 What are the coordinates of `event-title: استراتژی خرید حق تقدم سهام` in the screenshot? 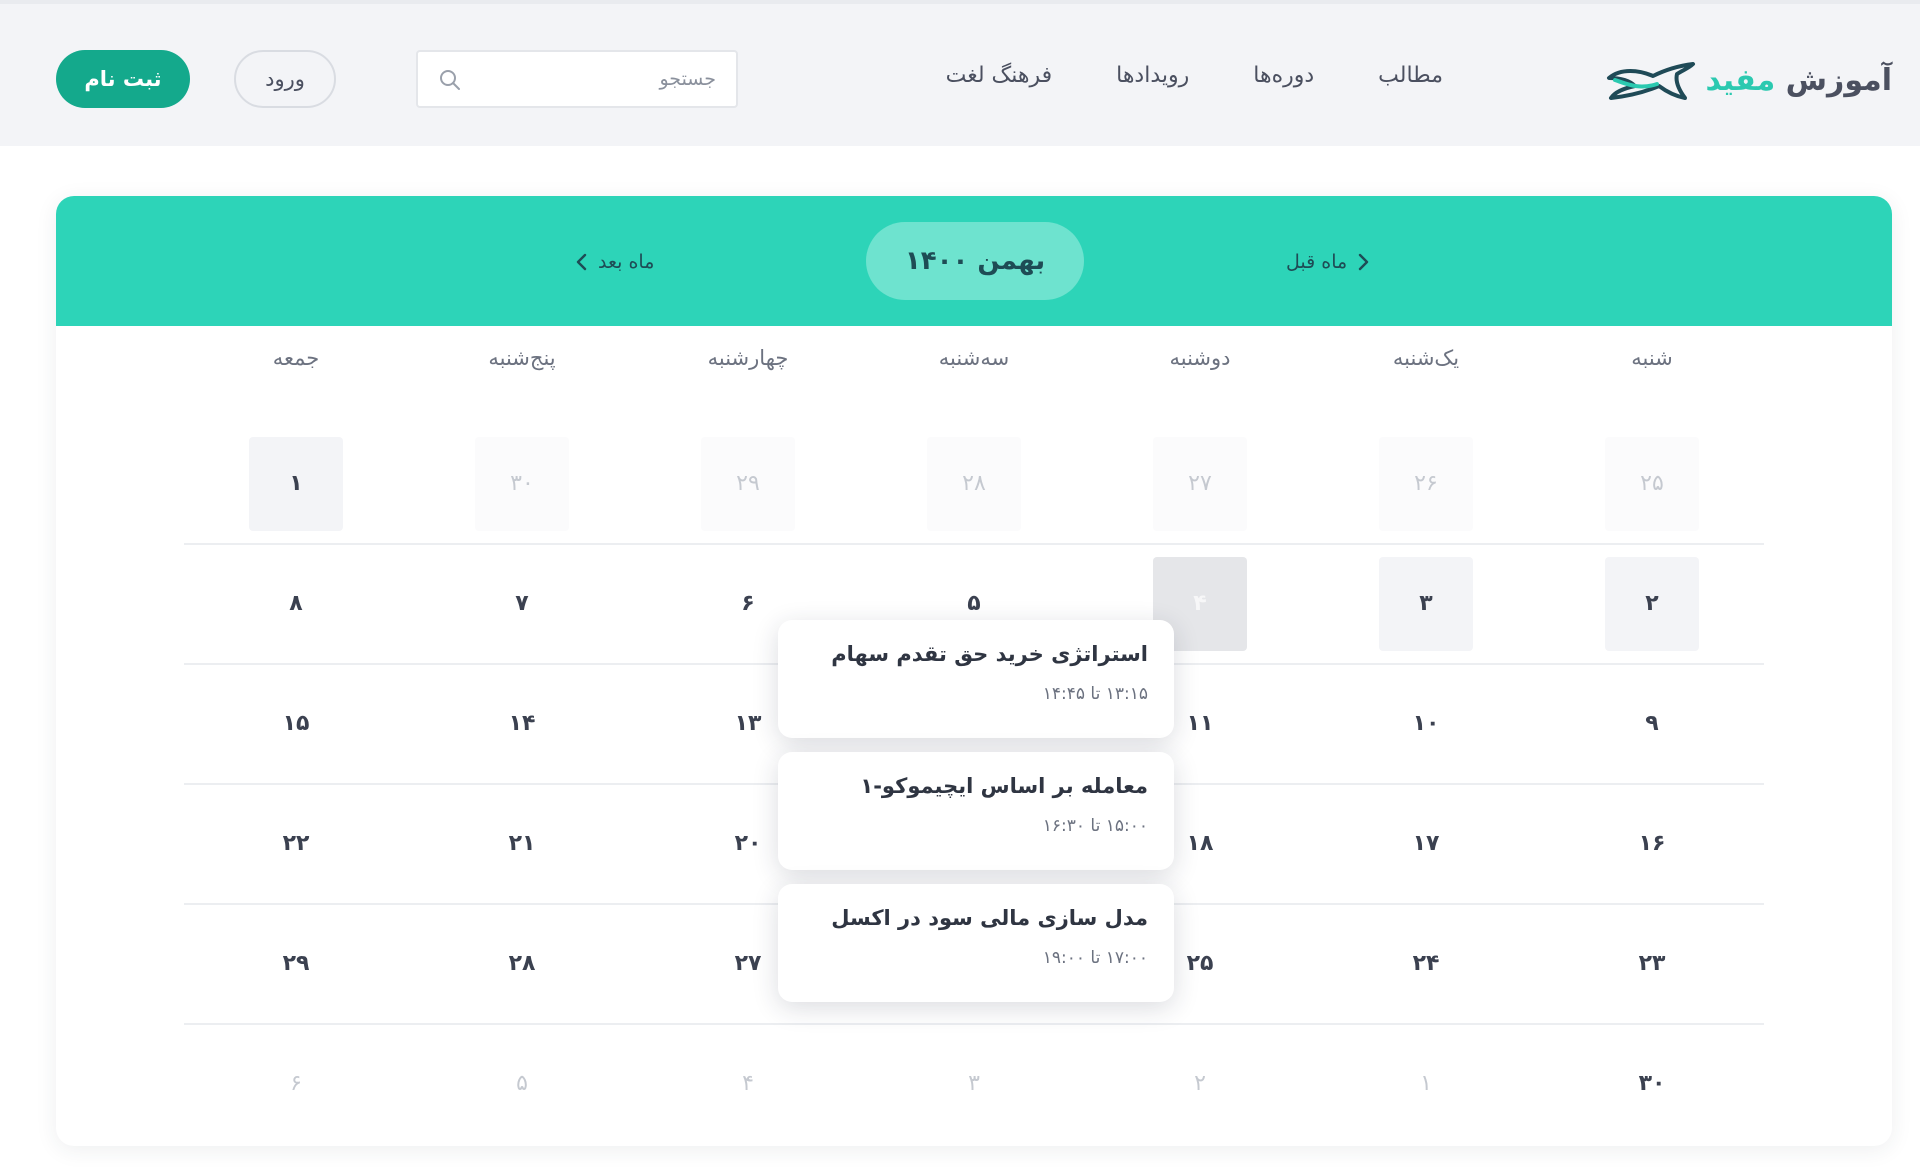 It's located at (989, 654).